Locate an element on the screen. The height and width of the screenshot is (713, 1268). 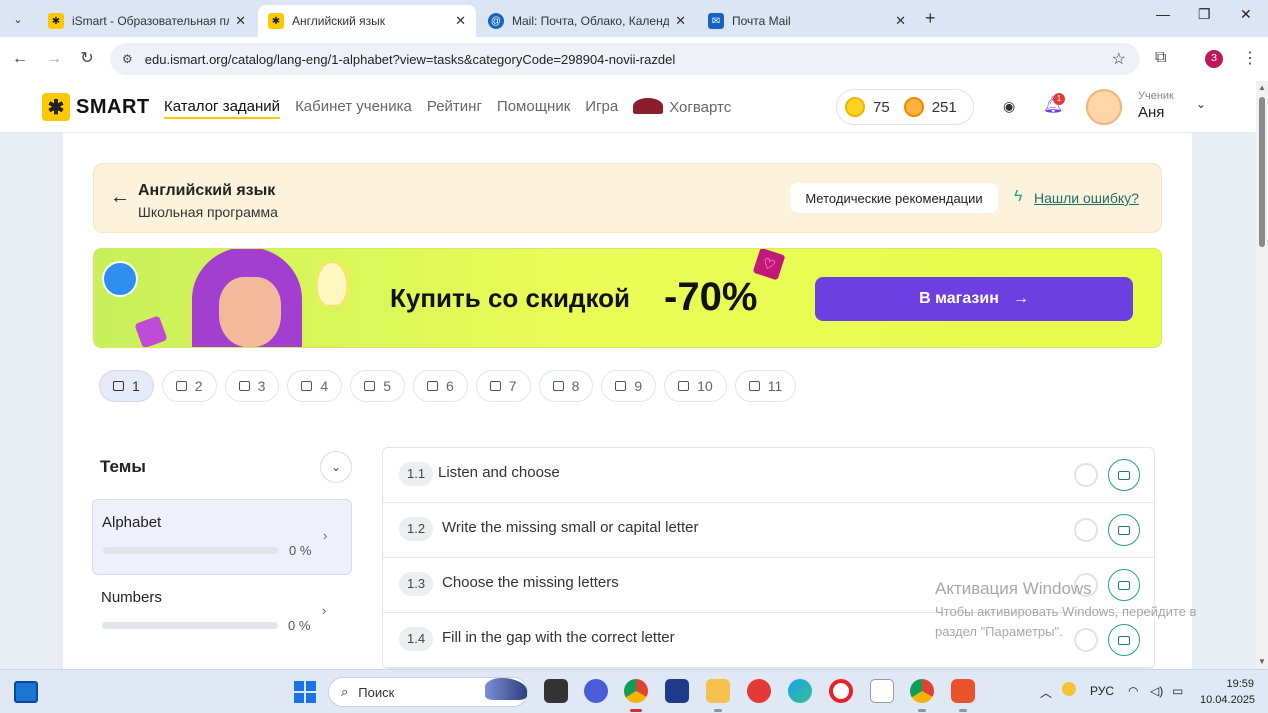
smiles-value: 251 is located at coordinates (944, 107).